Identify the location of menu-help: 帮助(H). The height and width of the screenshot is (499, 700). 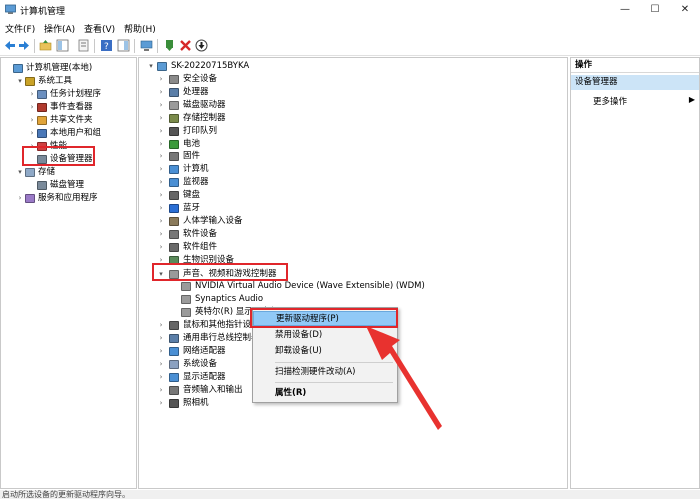
(140, 28).